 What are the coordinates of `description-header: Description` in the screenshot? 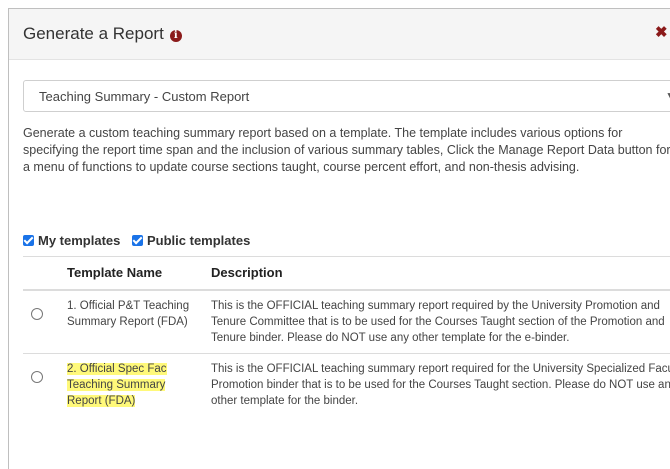 It's located at (437, 273).